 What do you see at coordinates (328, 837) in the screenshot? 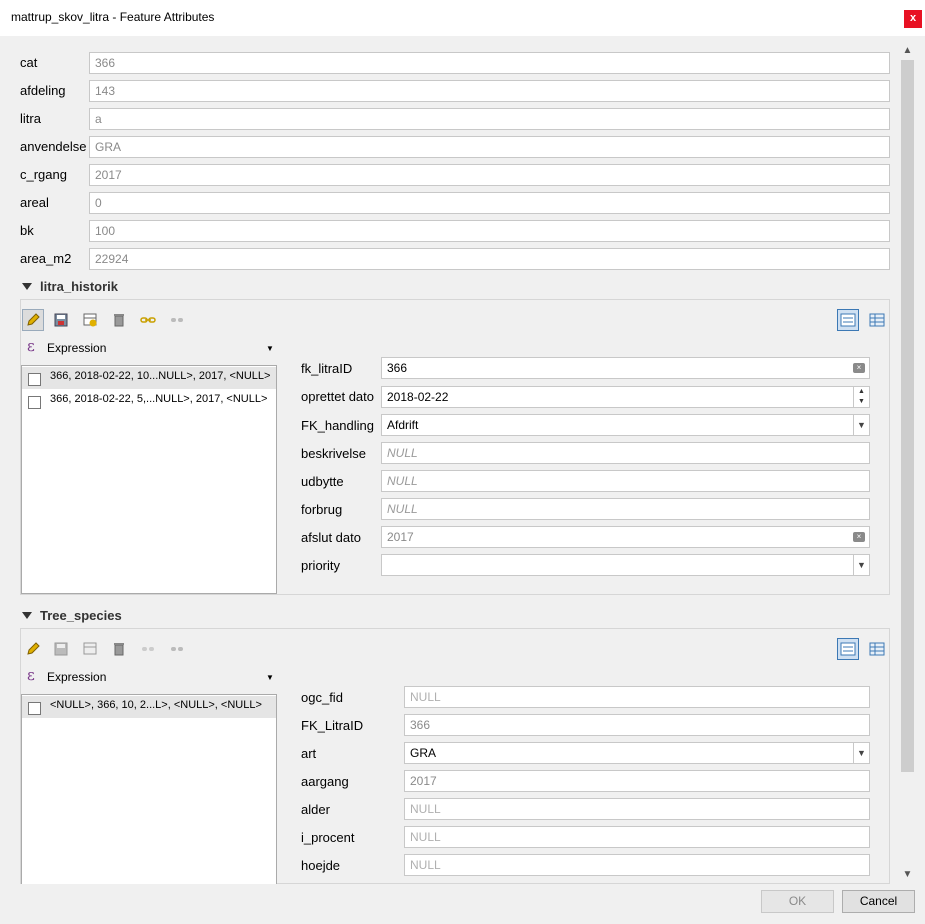
I see `label-i-procent: i_procent` at bounding box center [328, 837].